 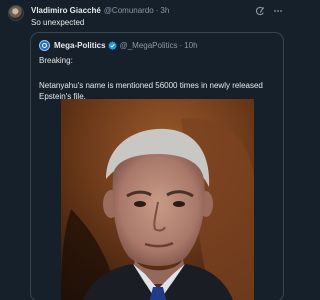 What do you see at coordinates (66, 11) in the screenshot?
I see `author-name: Vladimiro Giacché` at bounding box center [66, 11].